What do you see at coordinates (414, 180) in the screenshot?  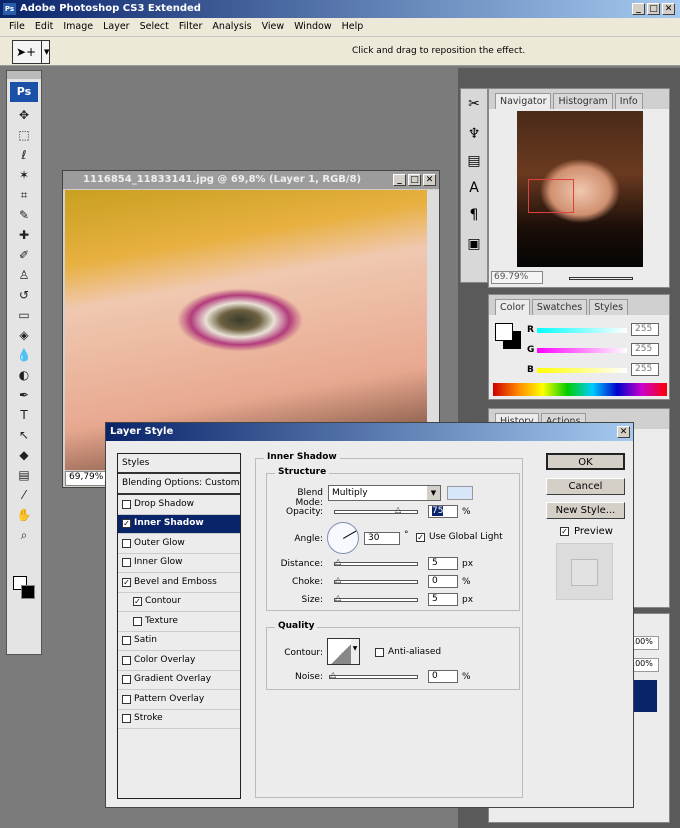 I see `doc-maximize-button: □` at bounding box center [414, 180].